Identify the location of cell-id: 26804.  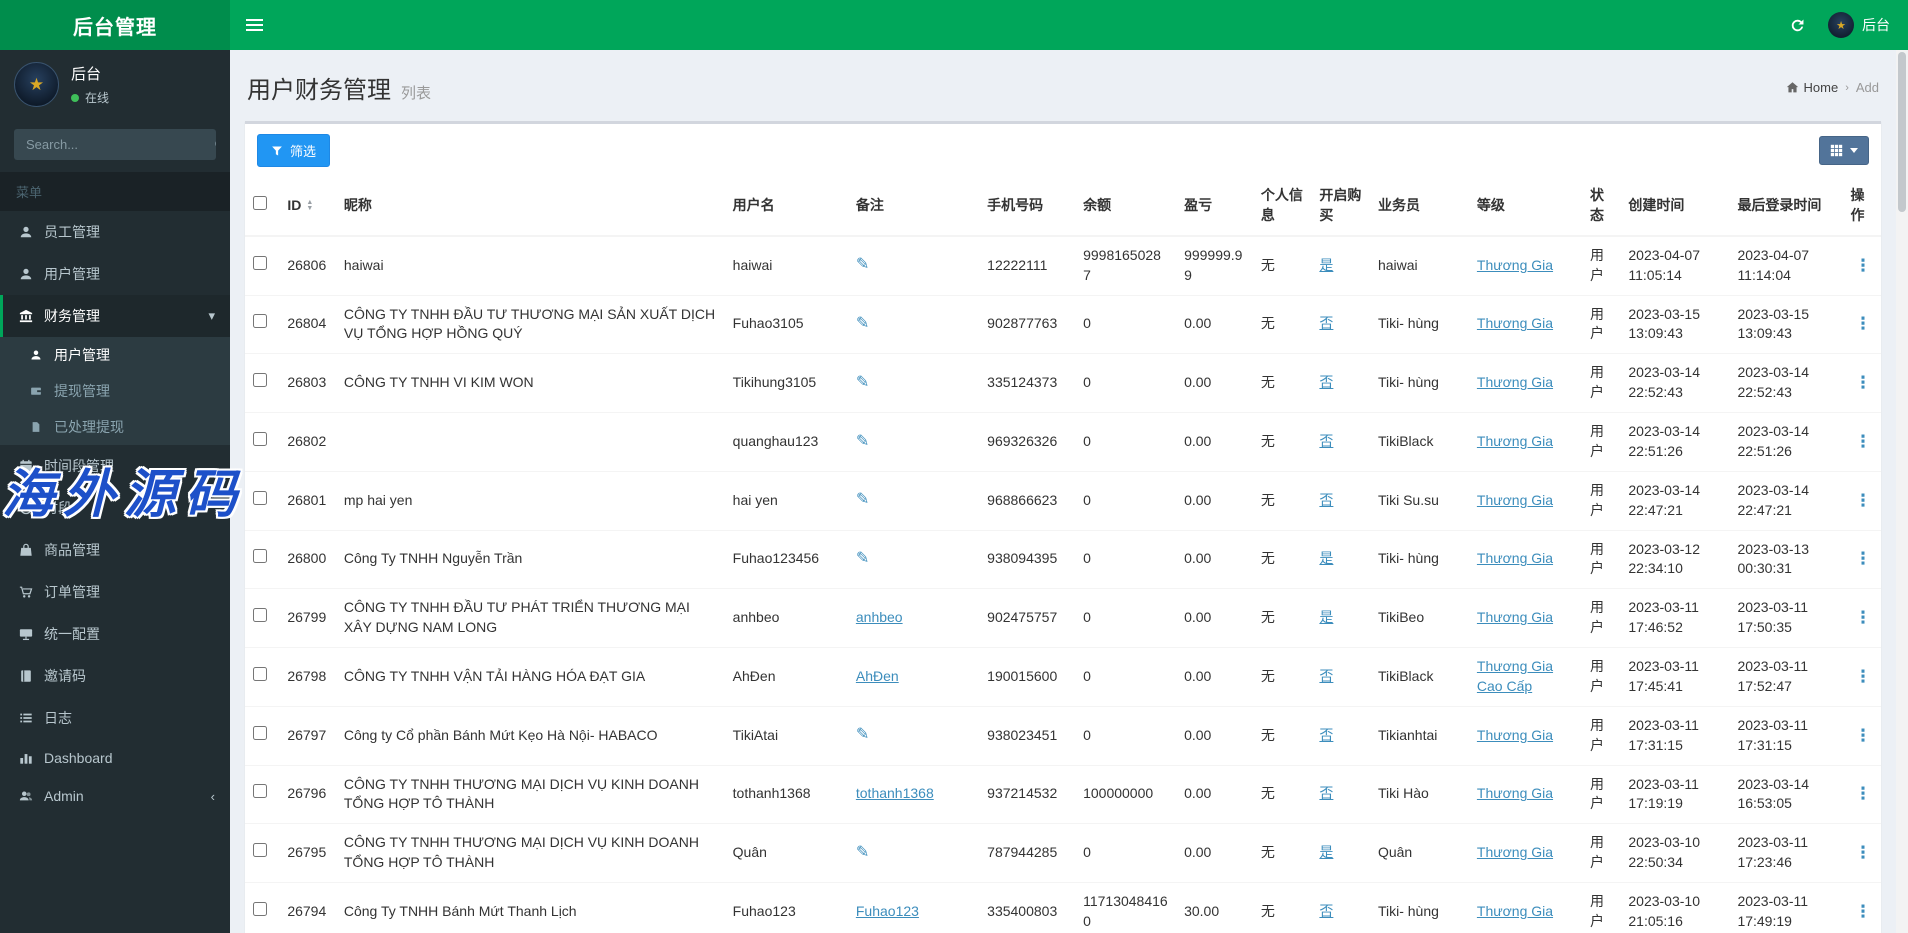
(307, 324).